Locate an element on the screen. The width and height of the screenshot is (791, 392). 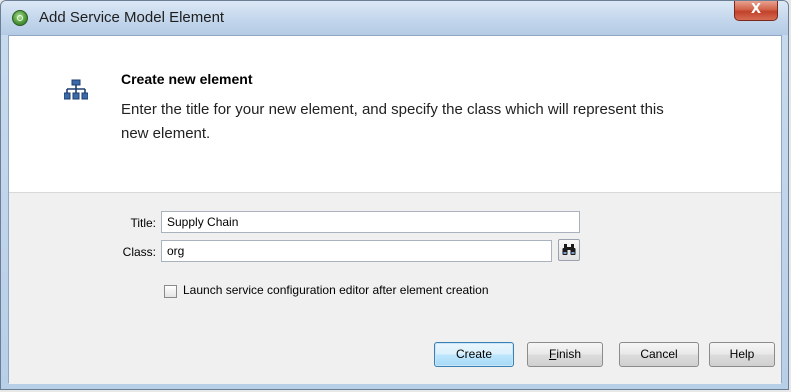
close-icon: X is located at coordinates (756, 9).